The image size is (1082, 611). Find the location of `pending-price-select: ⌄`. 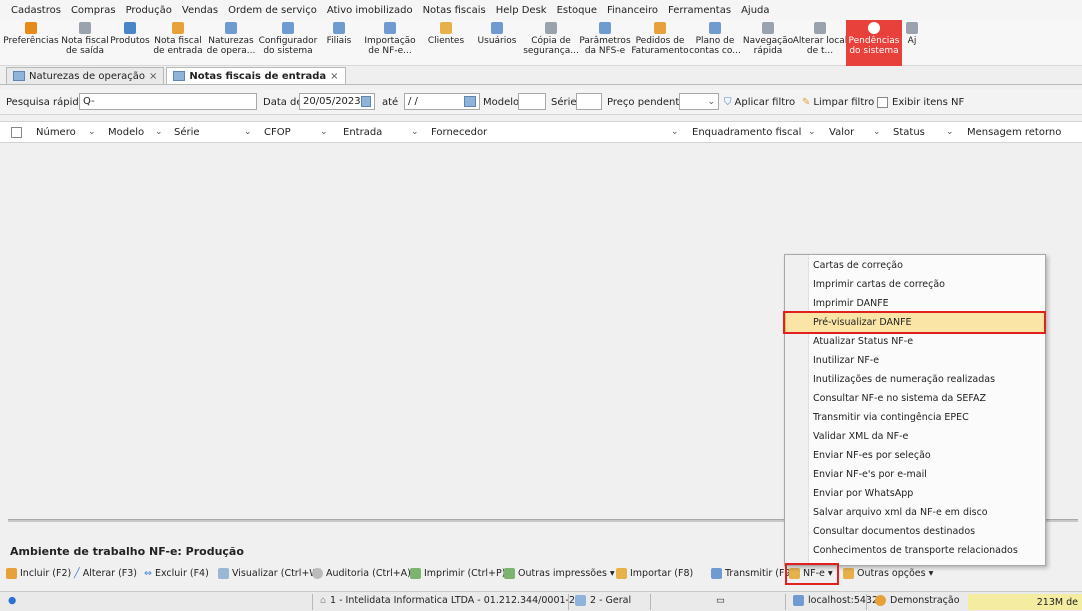

pending-price-select: ⌄ is located at coordinates (699, 101).